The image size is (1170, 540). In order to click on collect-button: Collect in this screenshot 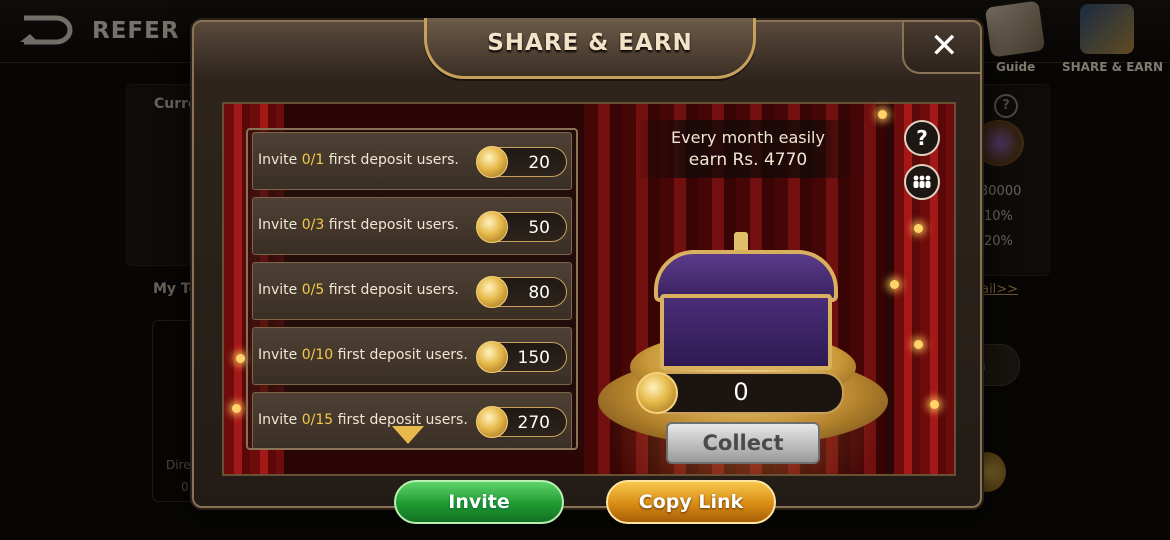, I will do `click(743, 443)`.